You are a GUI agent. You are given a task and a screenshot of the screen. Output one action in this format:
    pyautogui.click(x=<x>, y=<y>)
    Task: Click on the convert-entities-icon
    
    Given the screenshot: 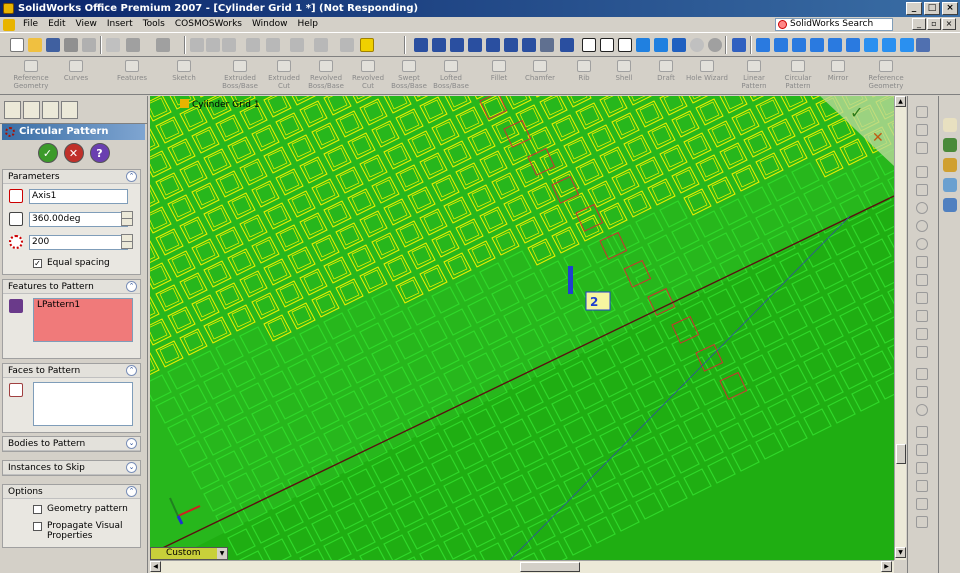 What is the action you would take?
    pyautogui.click(x=922, y=432)
    